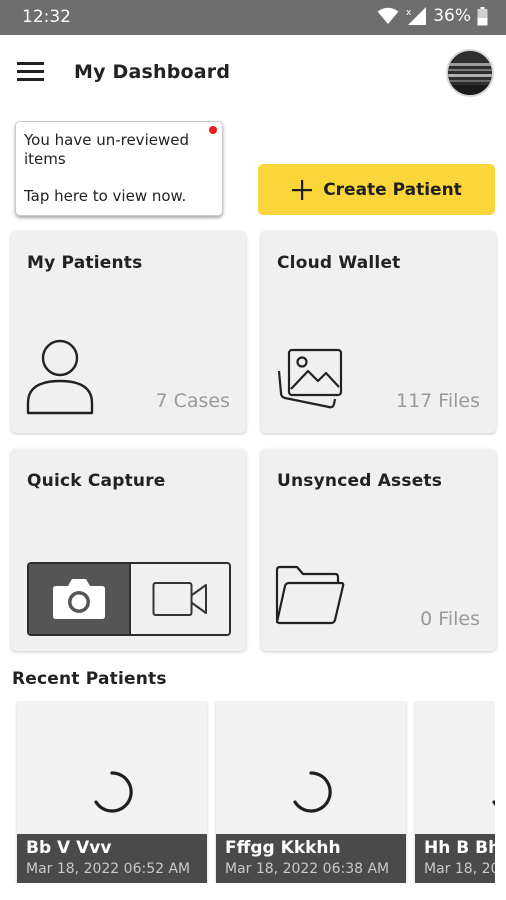  What do you see at coordinates (128, 332) in the screenshot?
I see `my-patients-card: My Patients 7 Cases` at bounding box center [128, 332].